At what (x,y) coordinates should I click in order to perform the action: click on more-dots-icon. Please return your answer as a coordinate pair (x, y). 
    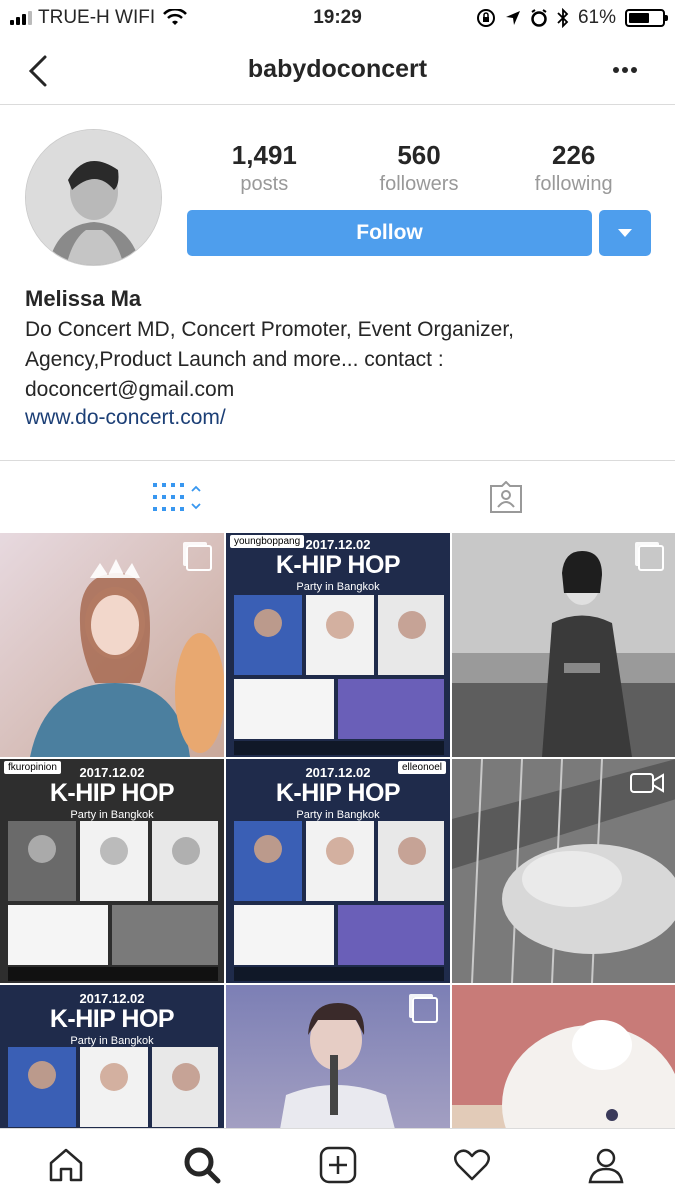
    Looking at the image, I should click on (625, 70).